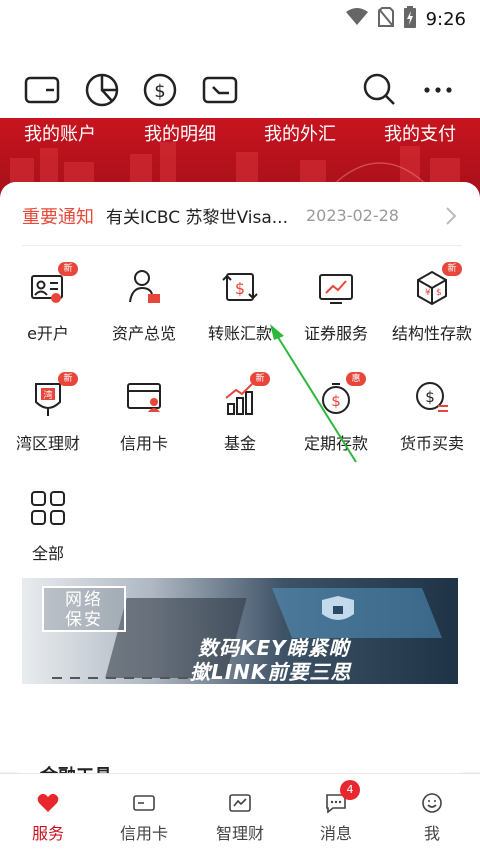 The height and width of the screenshot is (853, 480). What do you see at coordinates (409, 19) in the screenshot?
I see `battery-charging-icon` at bounding box center [409, 19].